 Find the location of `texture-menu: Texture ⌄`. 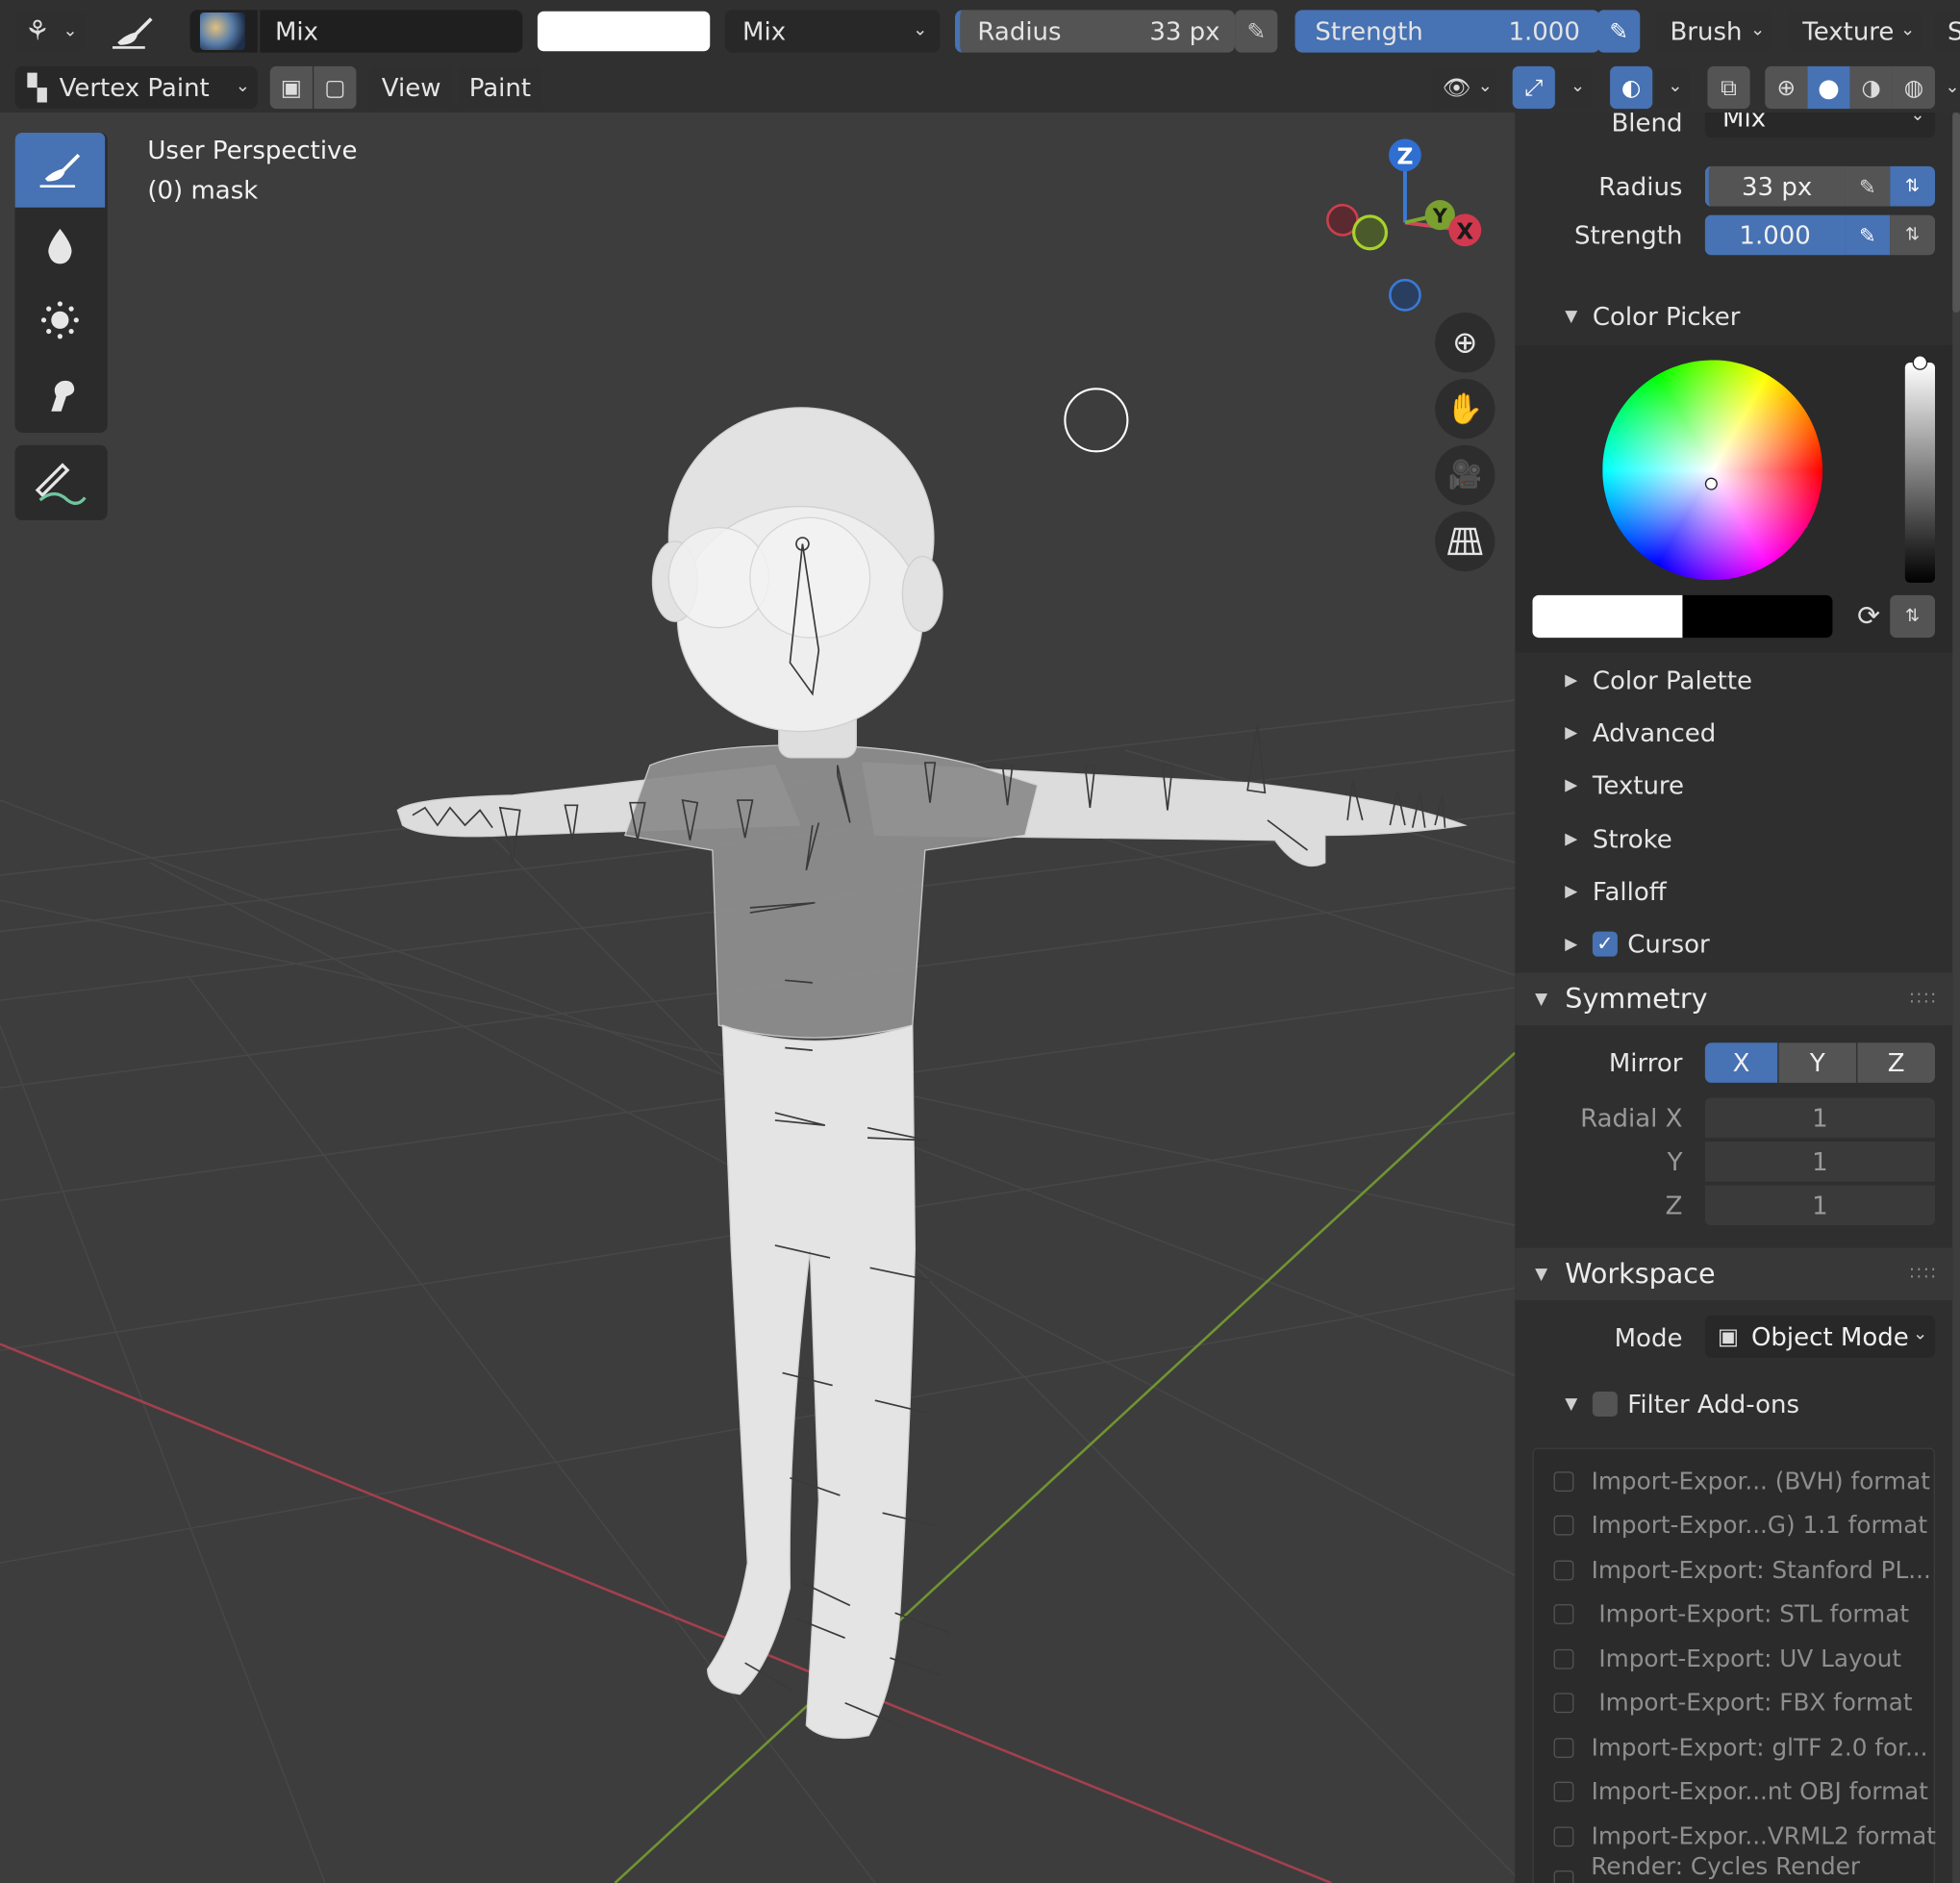

texture-menu: Texture ⌄ is located at coordinates (1855, 31).